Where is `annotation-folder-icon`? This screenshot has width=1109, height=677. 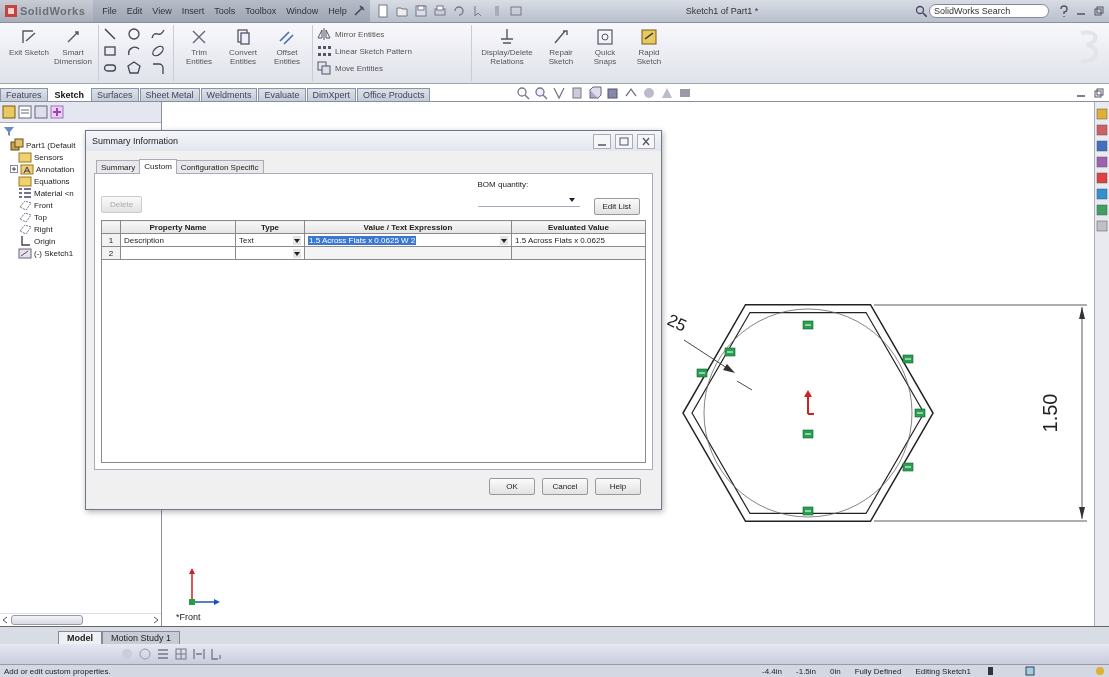 annotation-folder-icon is located at coordinates (27, 169).